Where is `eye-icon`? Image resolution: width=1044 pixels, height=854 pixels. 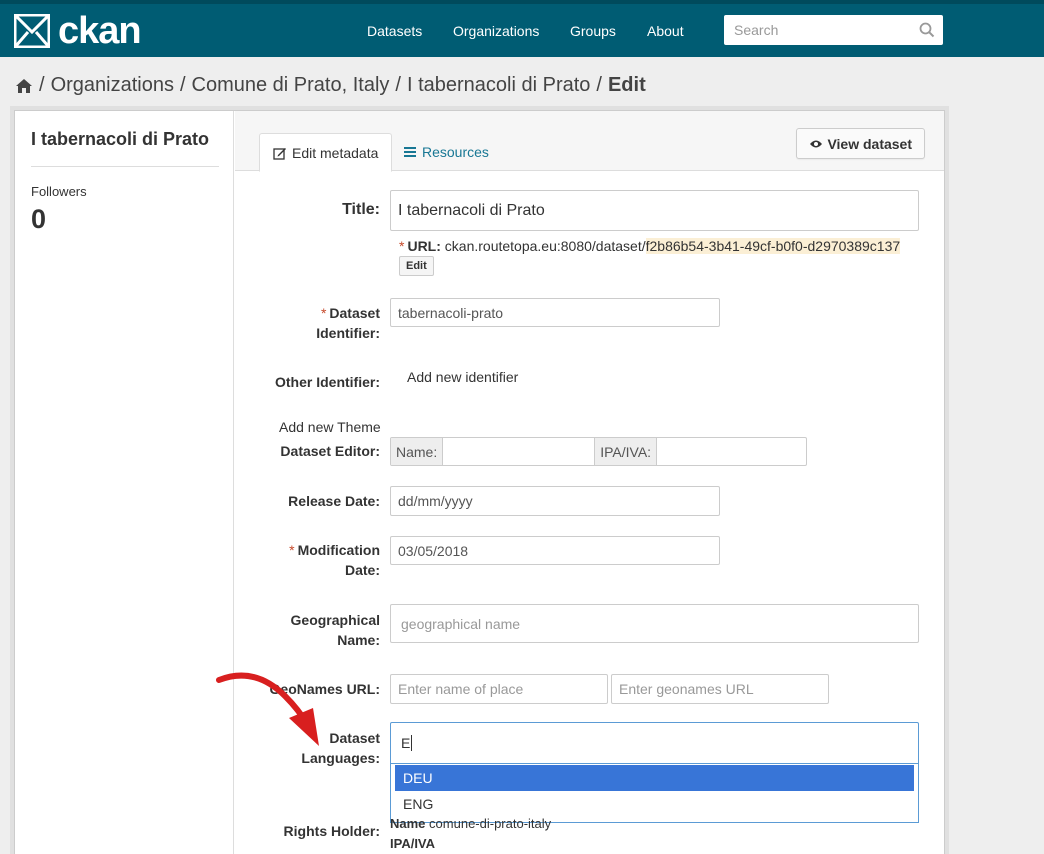 eye-icon is located at coordinates (816, 143).